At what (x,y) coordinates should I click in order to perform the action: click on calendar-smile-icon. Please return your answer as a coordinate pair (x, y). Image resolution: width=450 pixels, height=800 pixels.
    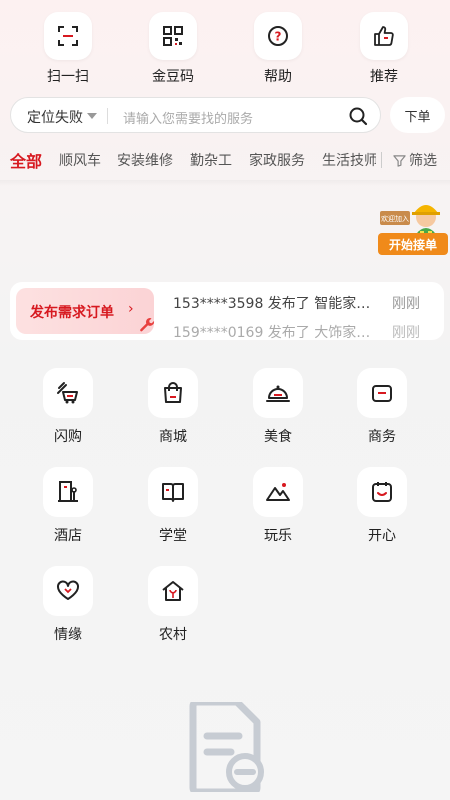
    Looking at the image, I should click on (382, 492).